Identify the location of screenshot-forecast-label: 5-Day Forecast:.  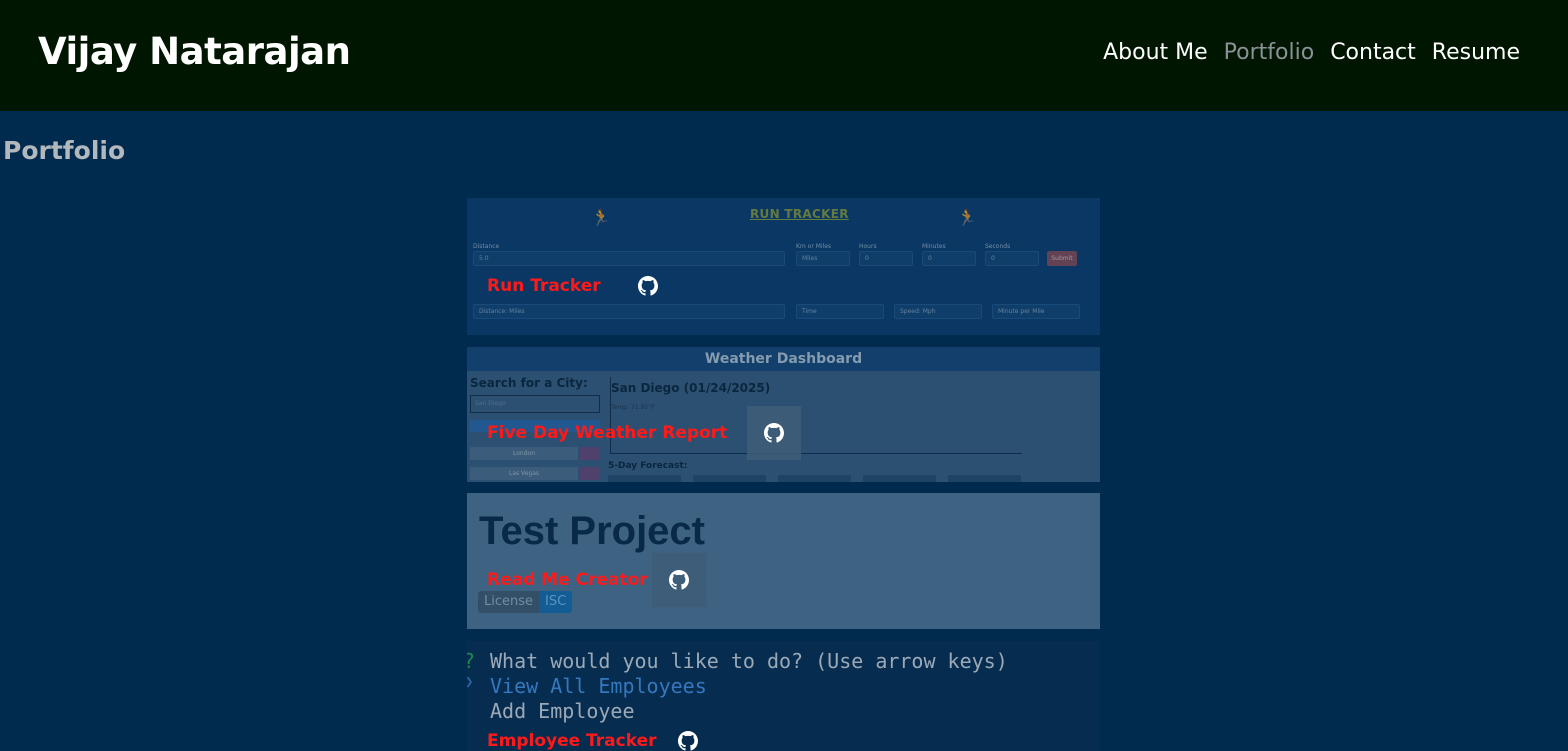
(648, 466).